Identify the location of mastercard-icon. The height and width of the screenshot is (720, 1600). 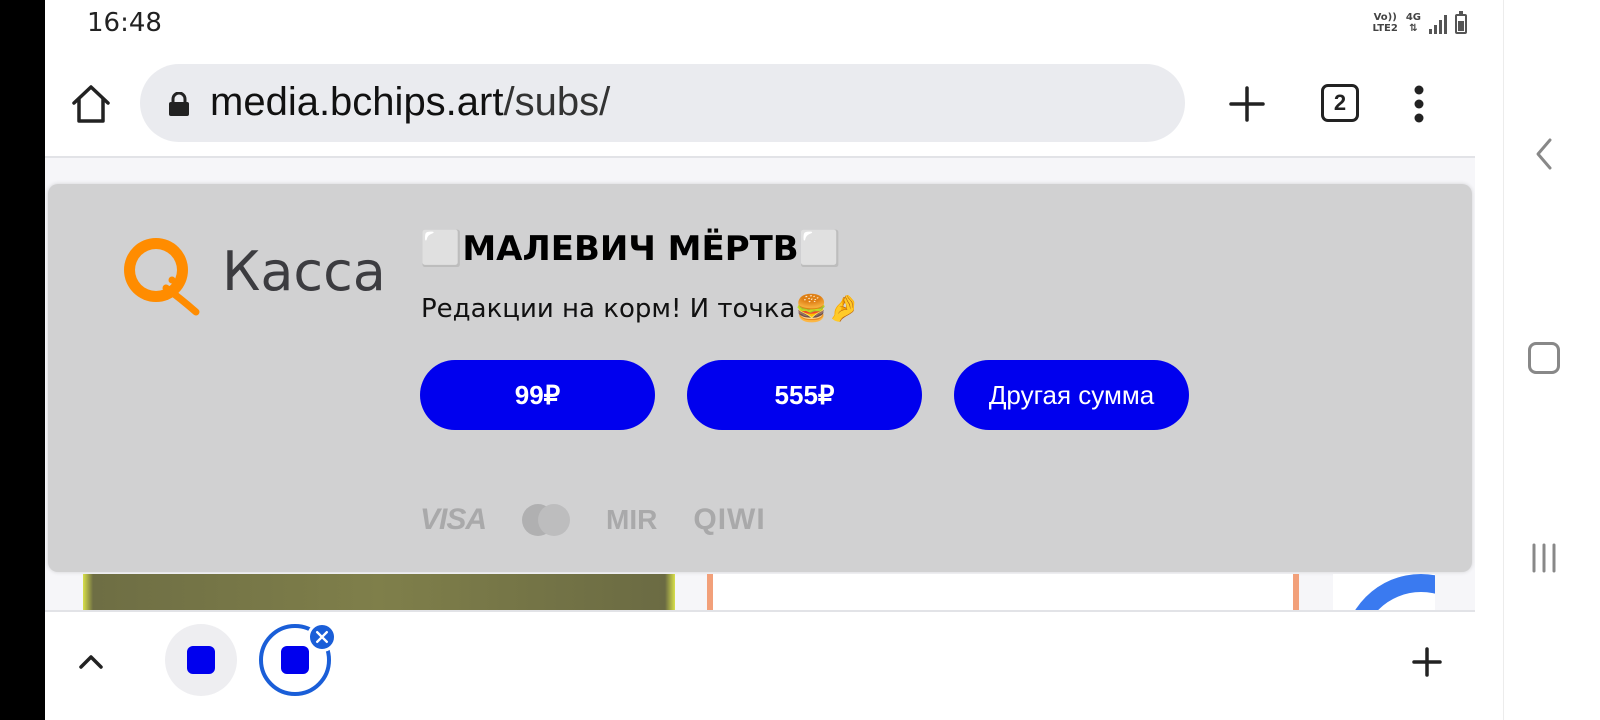
(546, 520).